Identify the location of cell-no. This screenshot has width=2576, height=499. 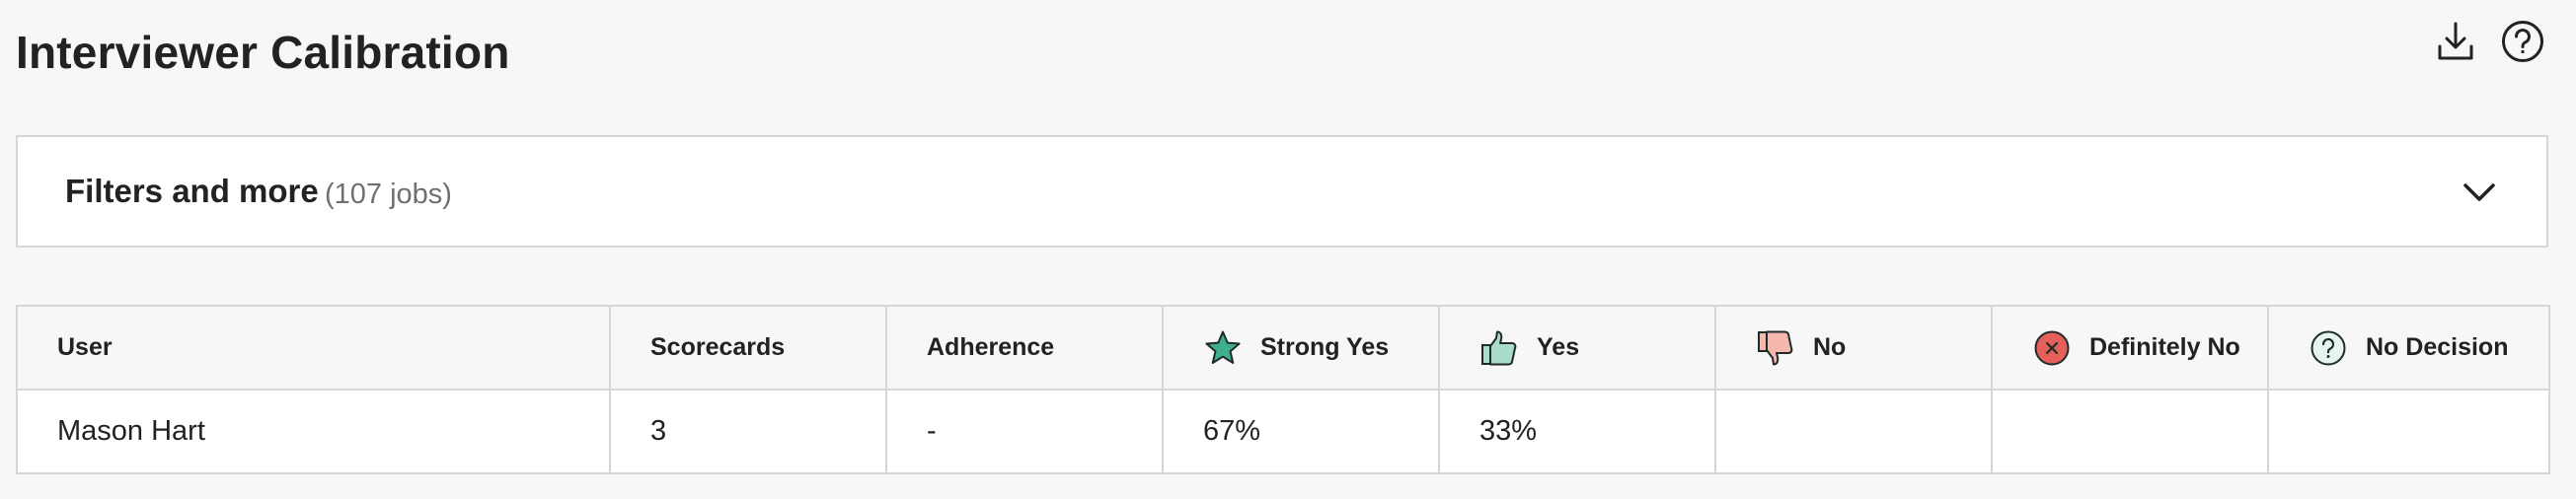
(1854, 431).